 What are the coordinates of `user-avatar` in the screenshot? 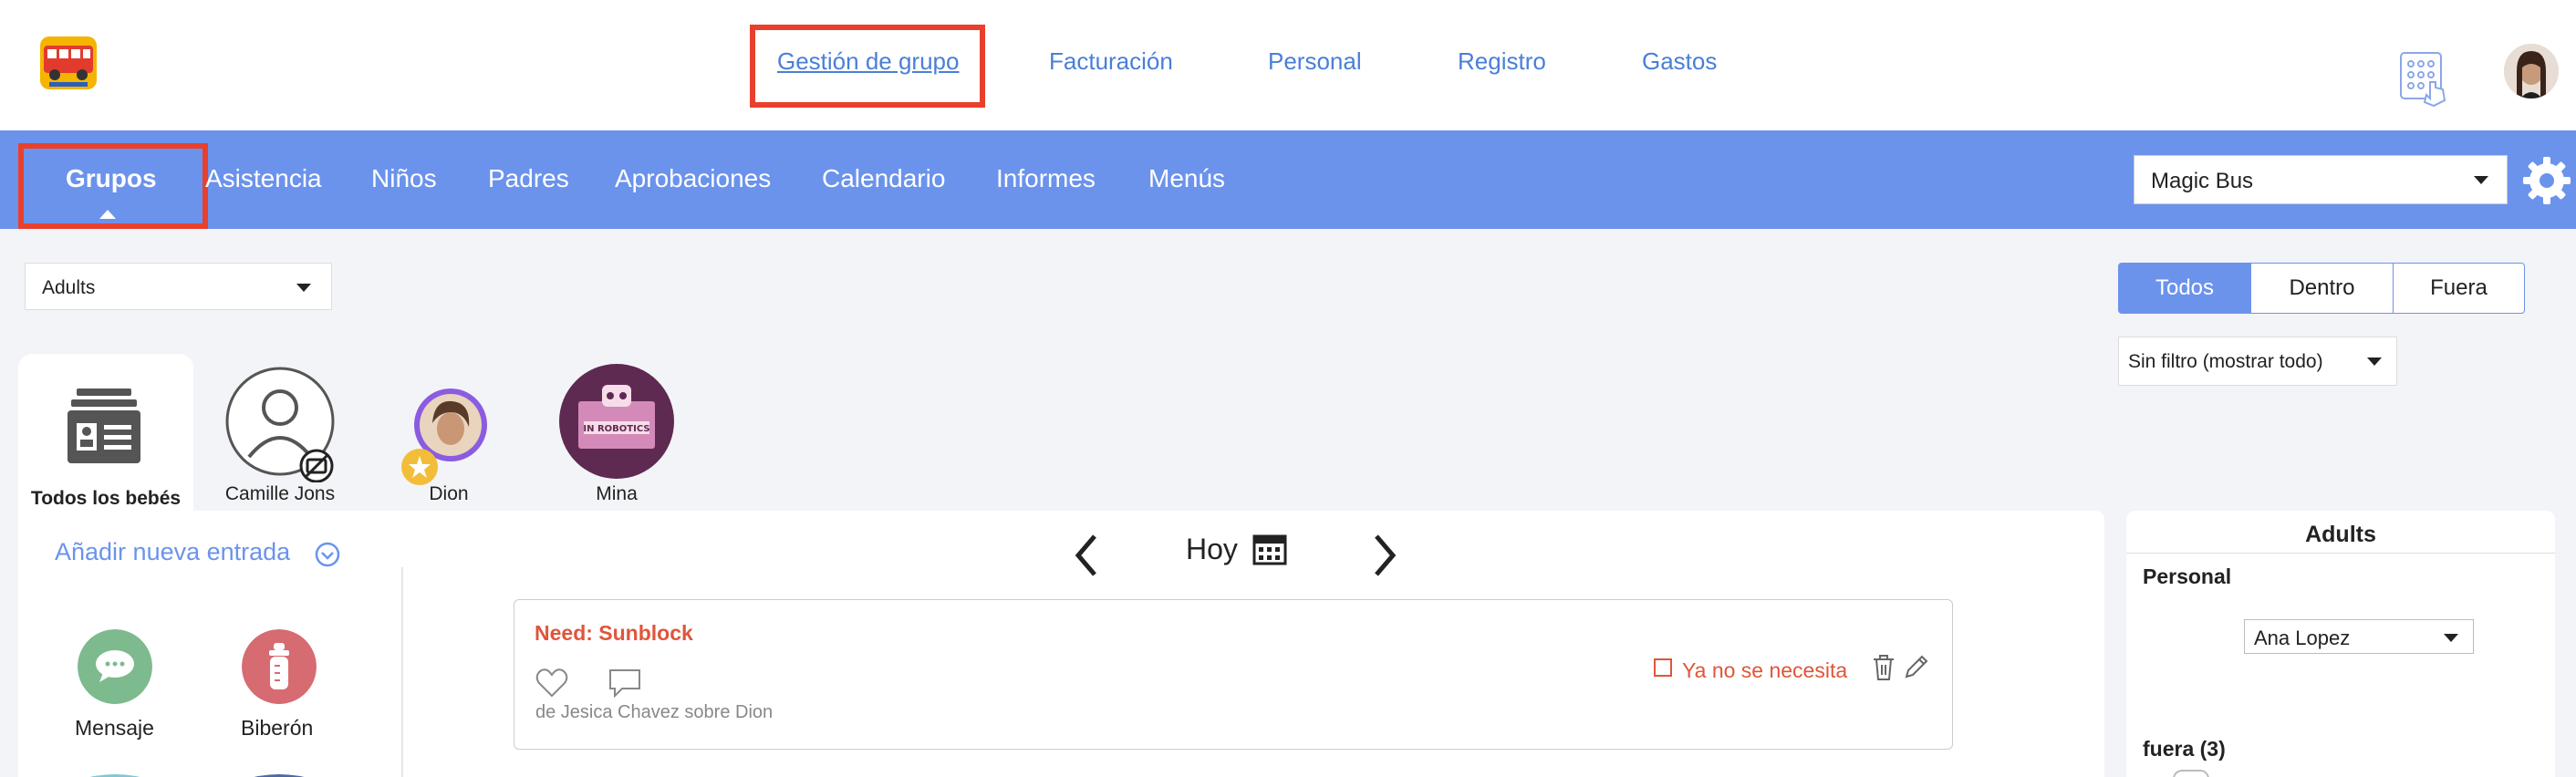 It's located at (2531, 71).